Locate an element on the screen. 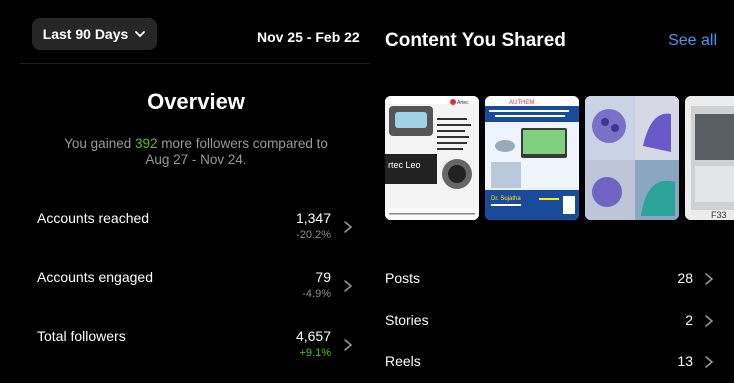 This screenshot has height=383, width=734. metric-accounts-reached: Accounts reached 1,347 -20.2% is located at coordinates (202, 230).